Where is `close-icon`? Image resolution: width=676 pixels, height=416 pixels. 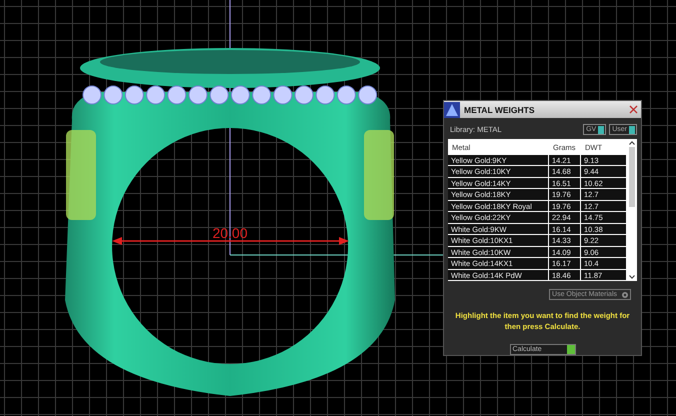 close-icon is located at coordinates (633, 109).